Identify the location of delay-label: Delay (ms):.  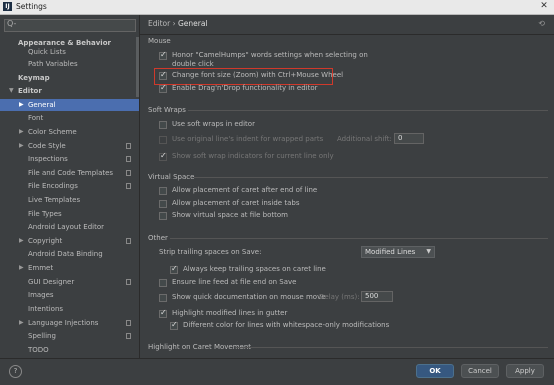
(339, 297).